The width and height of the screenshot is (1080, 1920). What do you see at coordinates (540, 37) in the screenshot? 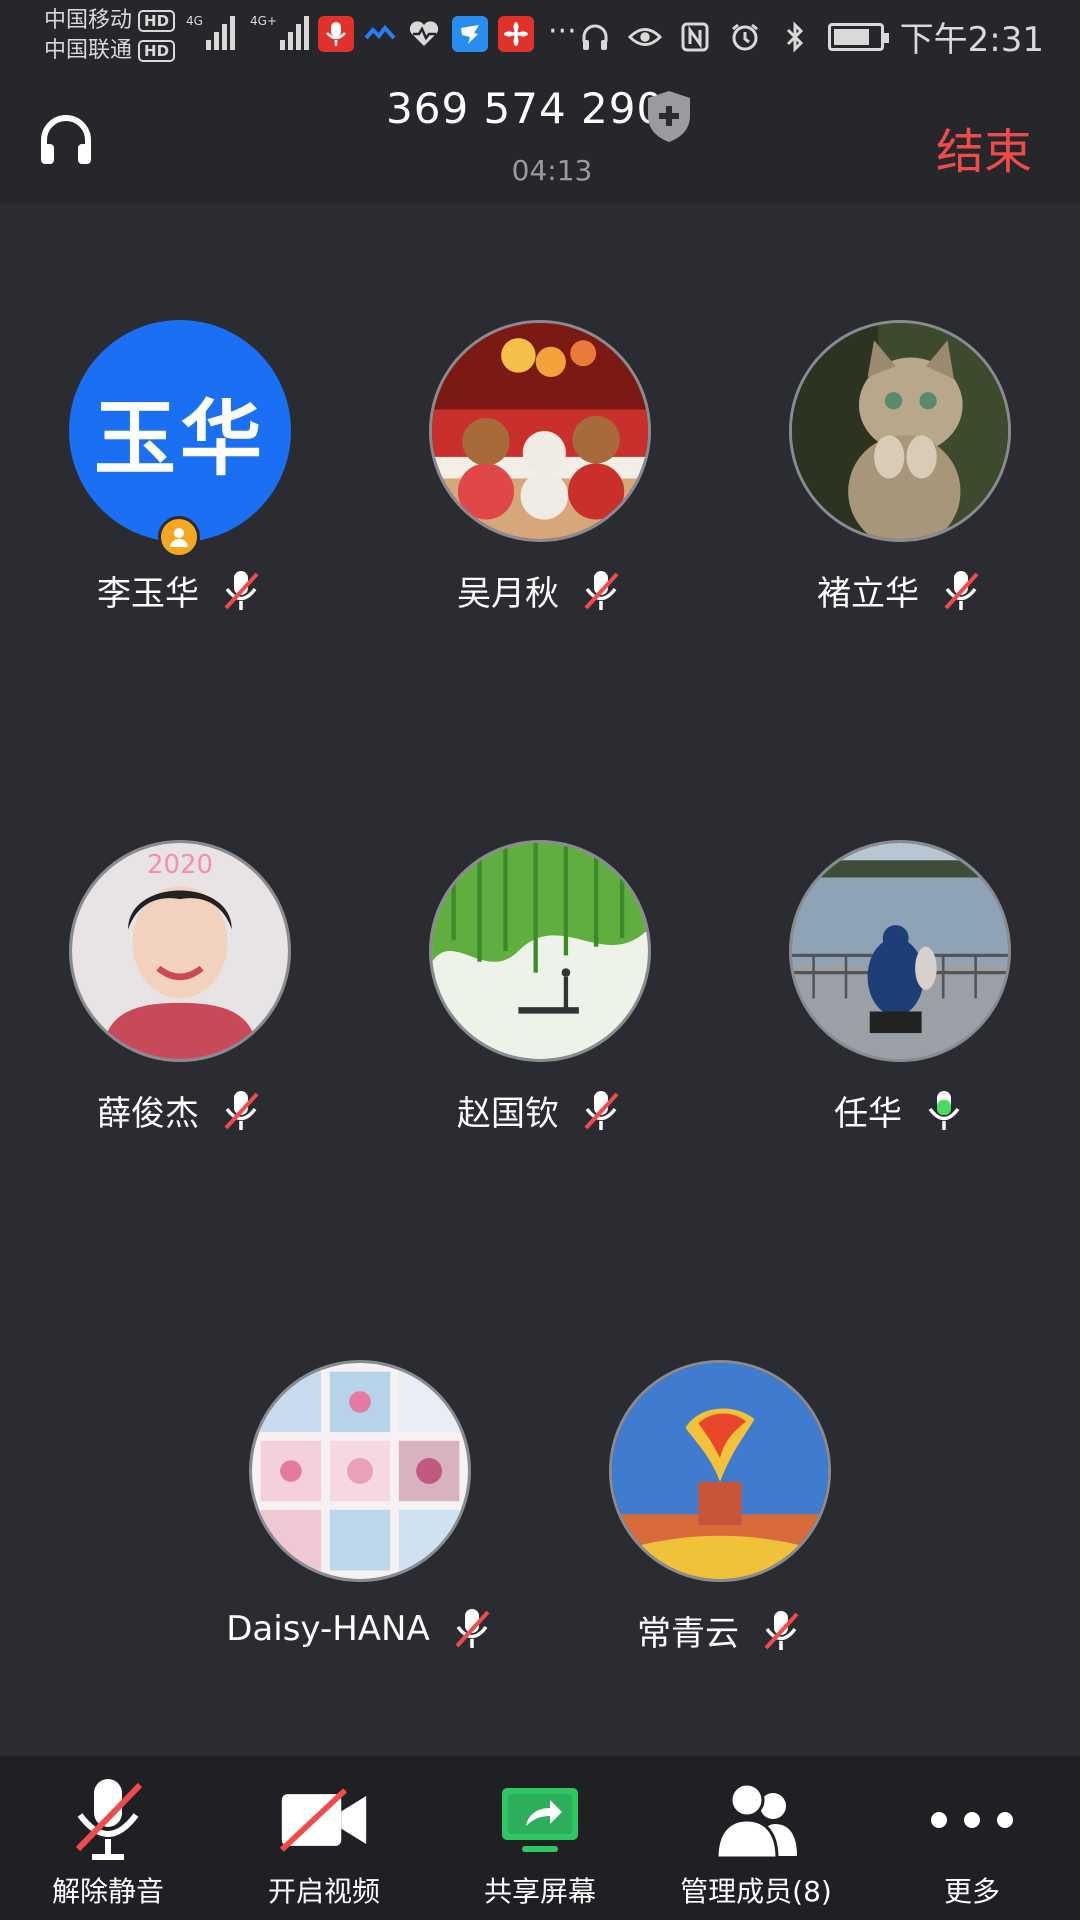
I see `status-bar: 中国移动 HD 中国联通 HD 4G 4G+ ··· 下午2:31` at bounding box center [540, 37].